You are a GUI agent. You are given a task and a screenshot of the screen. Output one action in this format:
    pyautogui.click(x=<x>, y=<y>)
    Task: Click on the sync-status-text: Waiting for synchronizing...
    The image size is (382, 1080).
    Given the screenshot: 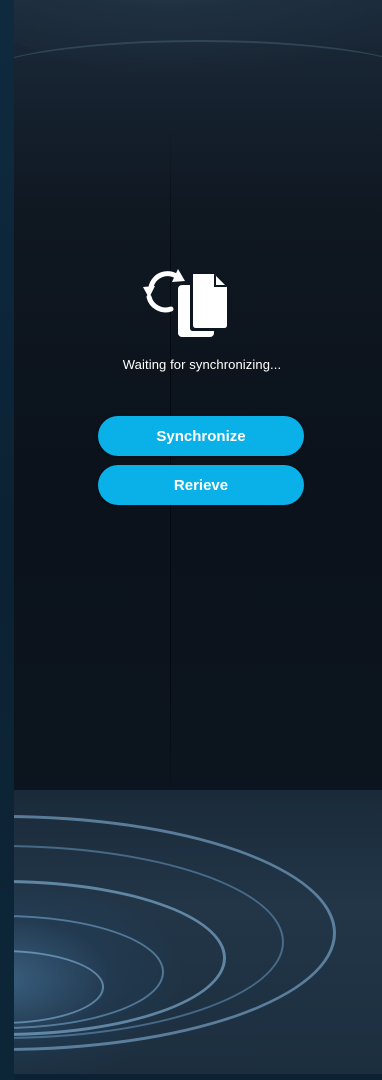 What is the action you would take?
    pyautogui.click(x=202, y=364)
    